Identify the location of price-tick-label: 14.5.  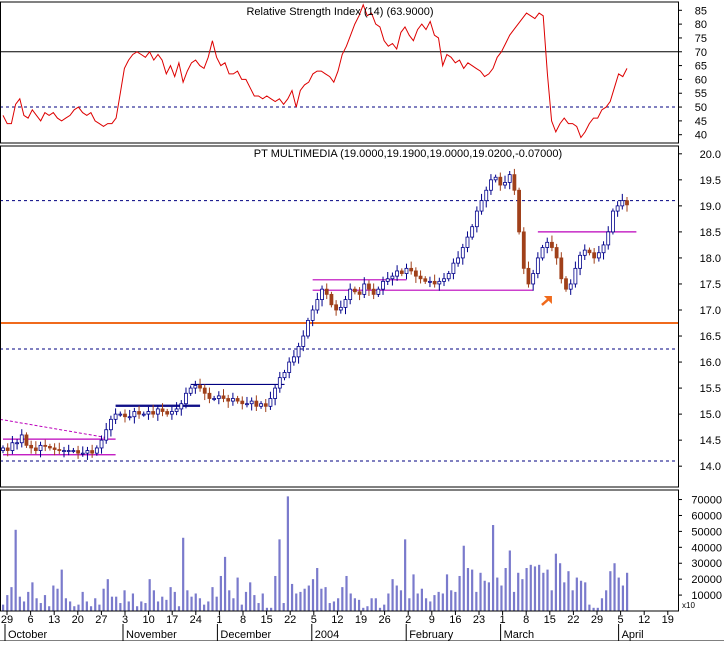
(710, 441).